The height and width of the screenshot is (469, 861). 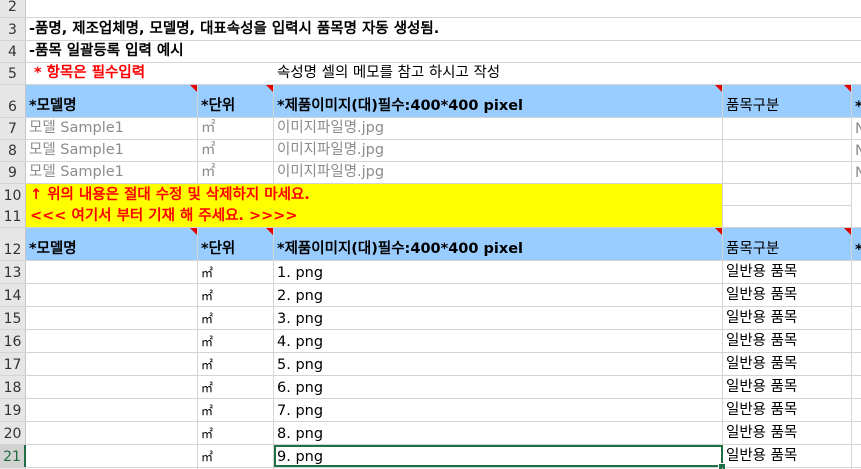 I want to click on memo-note: 속성명 셀의 메모를 참고 하시고 작성, so click(x=498, y=73).